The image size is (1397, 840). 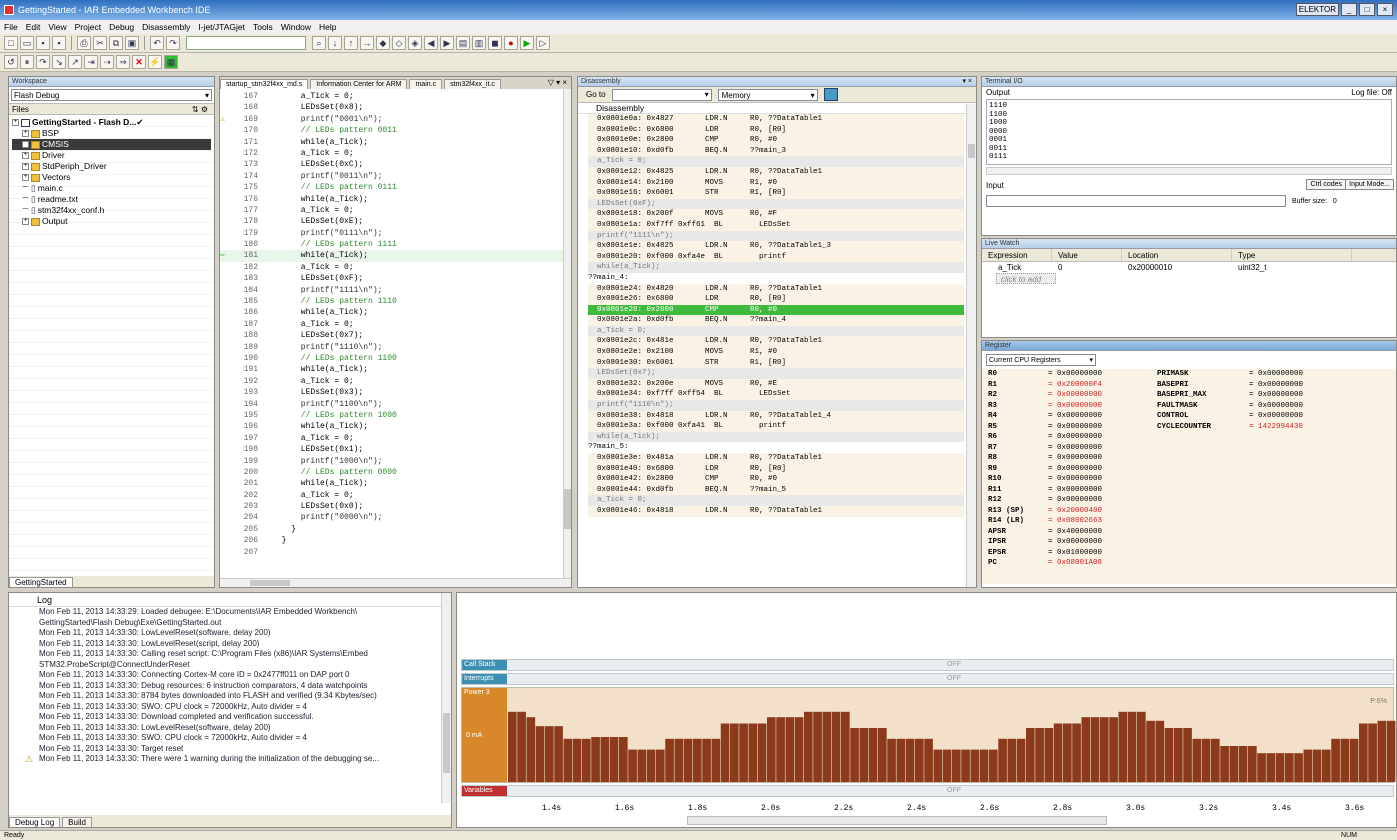 I want to click on terminal-input, so click(x=1136, y=201).